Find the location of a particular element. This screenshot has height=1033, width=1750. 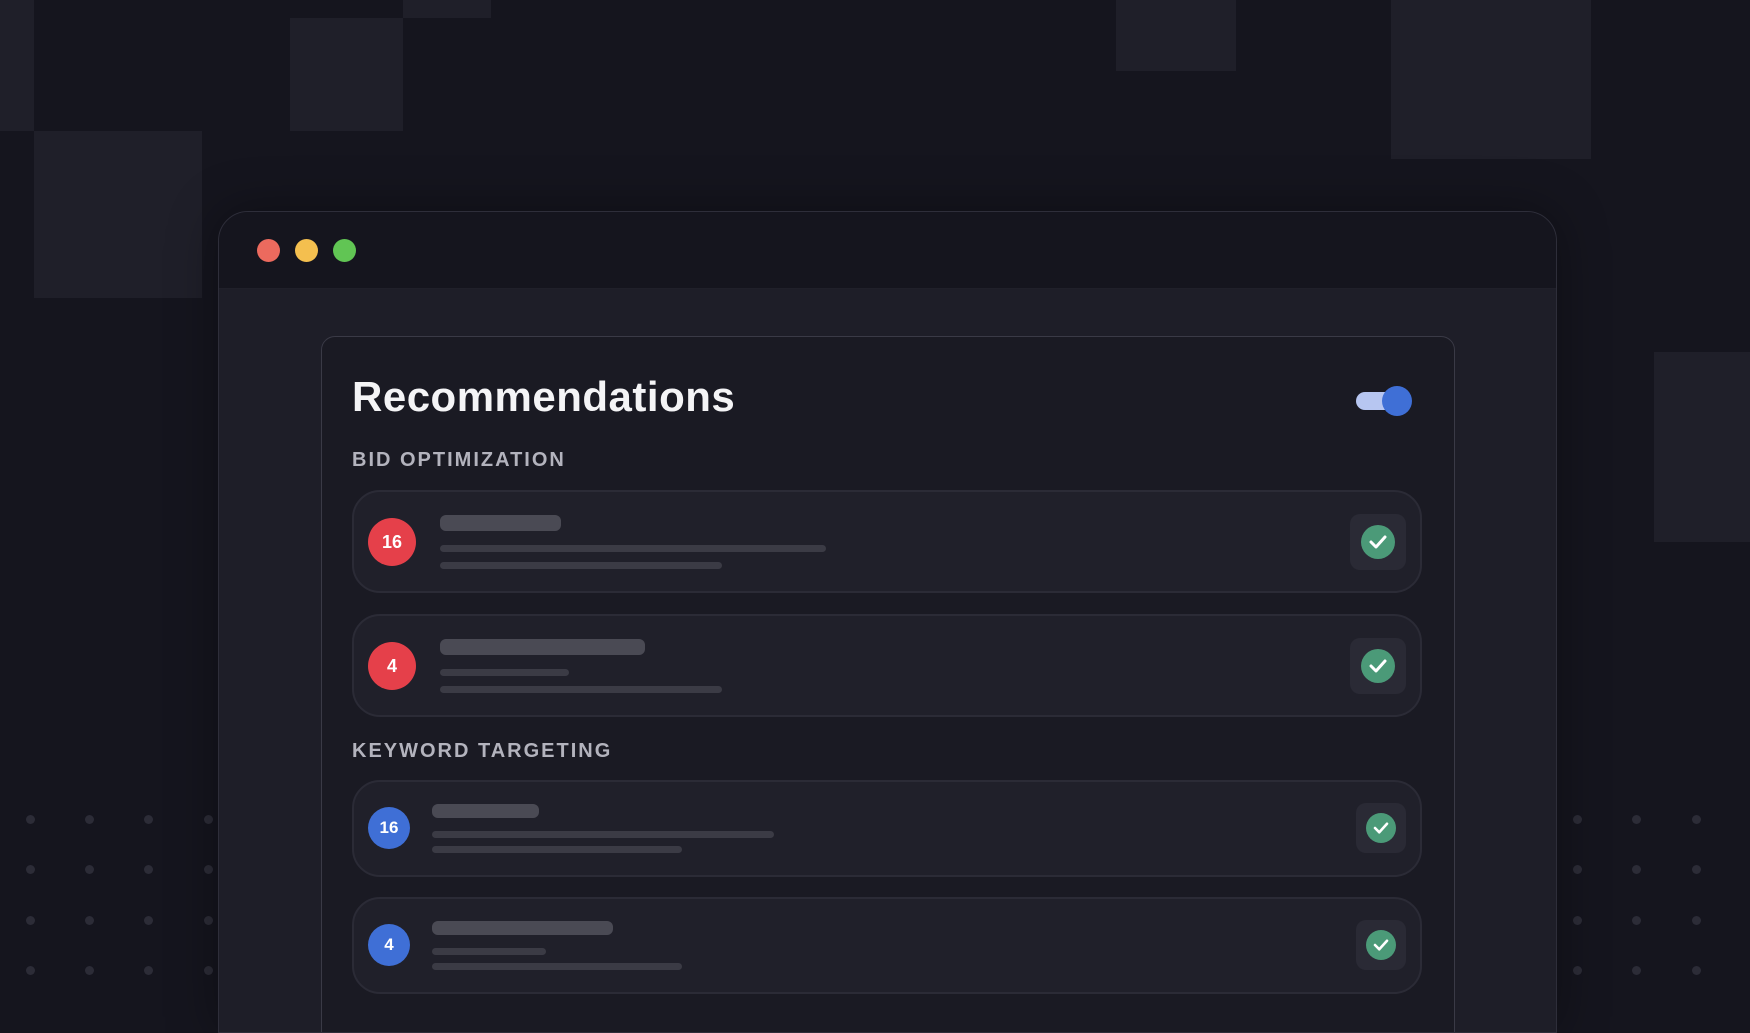

maximize-window-button is located at coordinates (344, 250).